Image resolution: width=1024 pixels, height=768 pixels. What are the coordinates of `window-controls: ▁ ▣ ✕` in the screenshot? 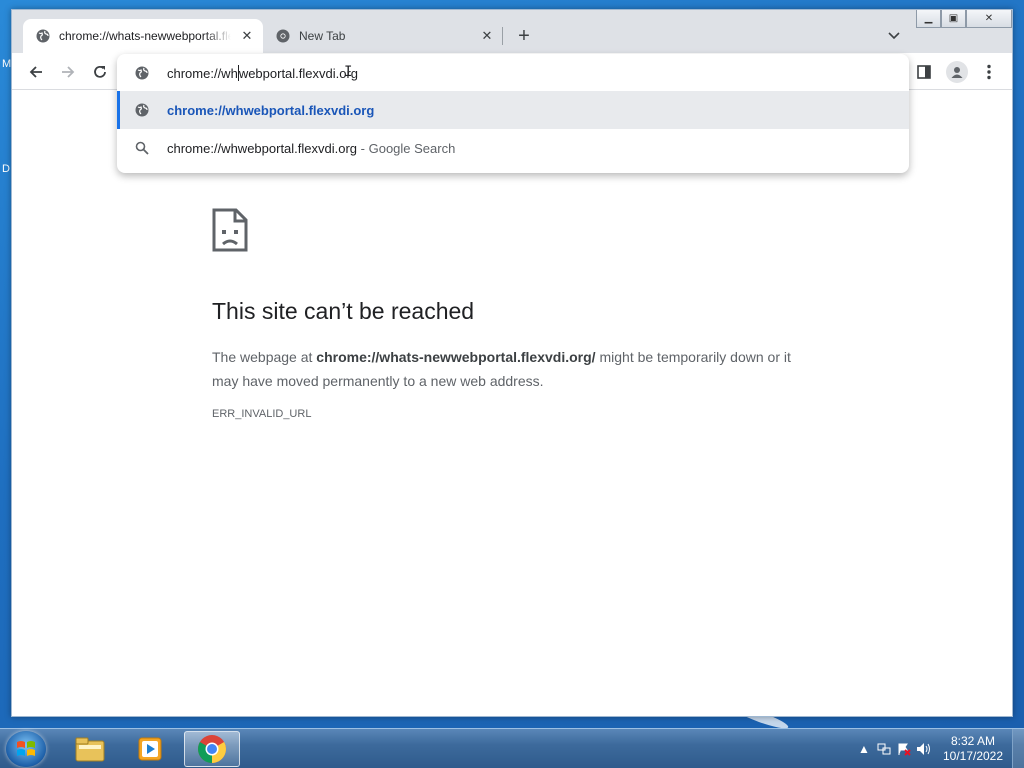 It's located at (964, 19).